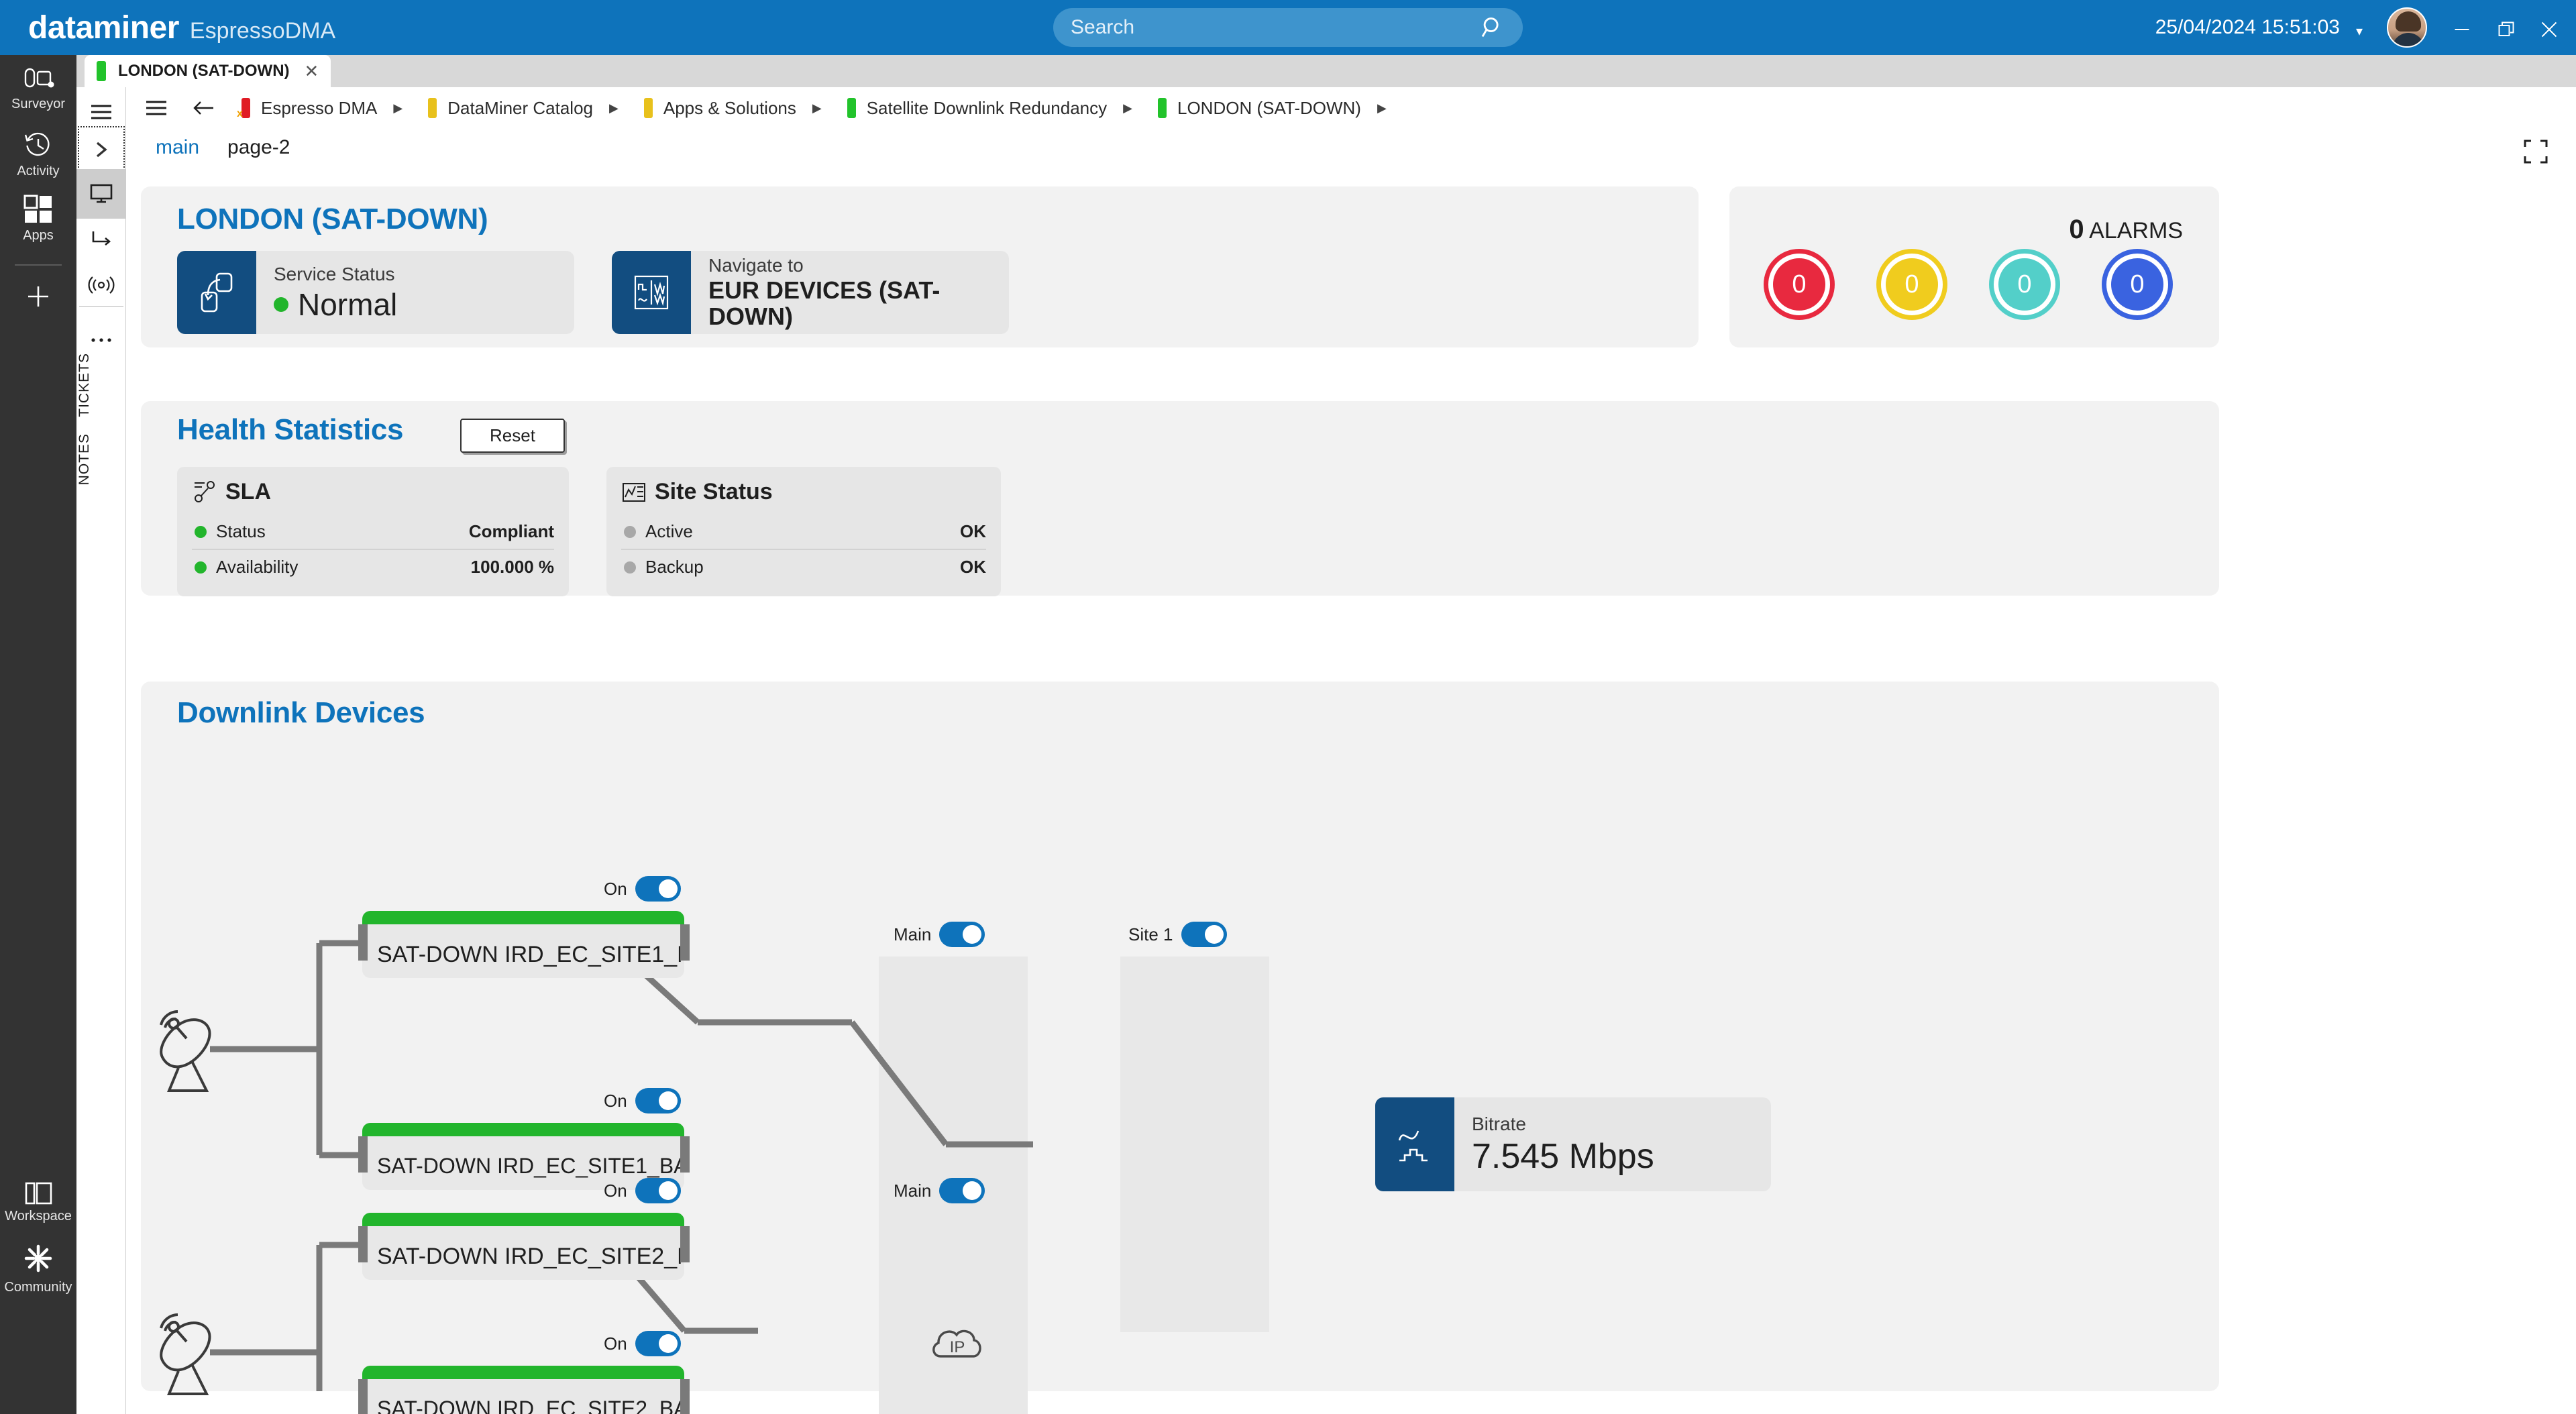 Image resolution: width=2576 pixels, height=1414 pixels. What do you see at coordinates (38, 88) in the screenshot?
I see `rail-item-surveyor: Surveyor` at bounding box center [38, 88].